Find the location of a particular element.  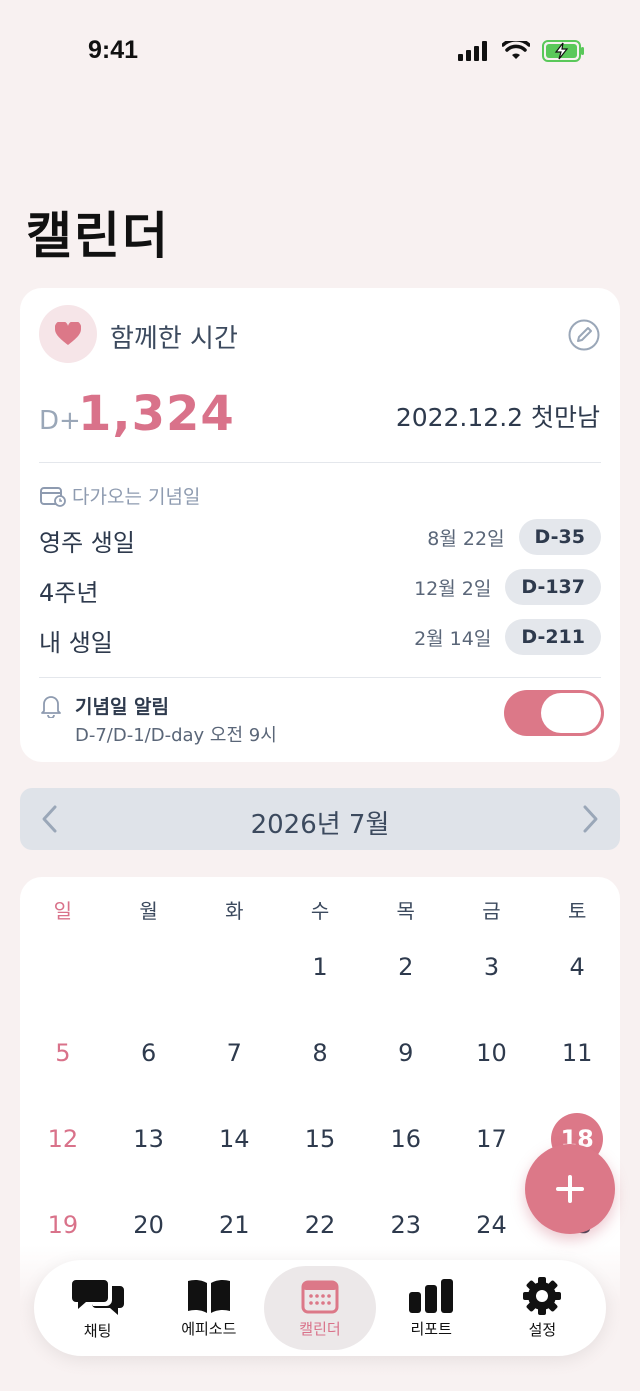

gear-icon is located at coordinates (542, 1295).